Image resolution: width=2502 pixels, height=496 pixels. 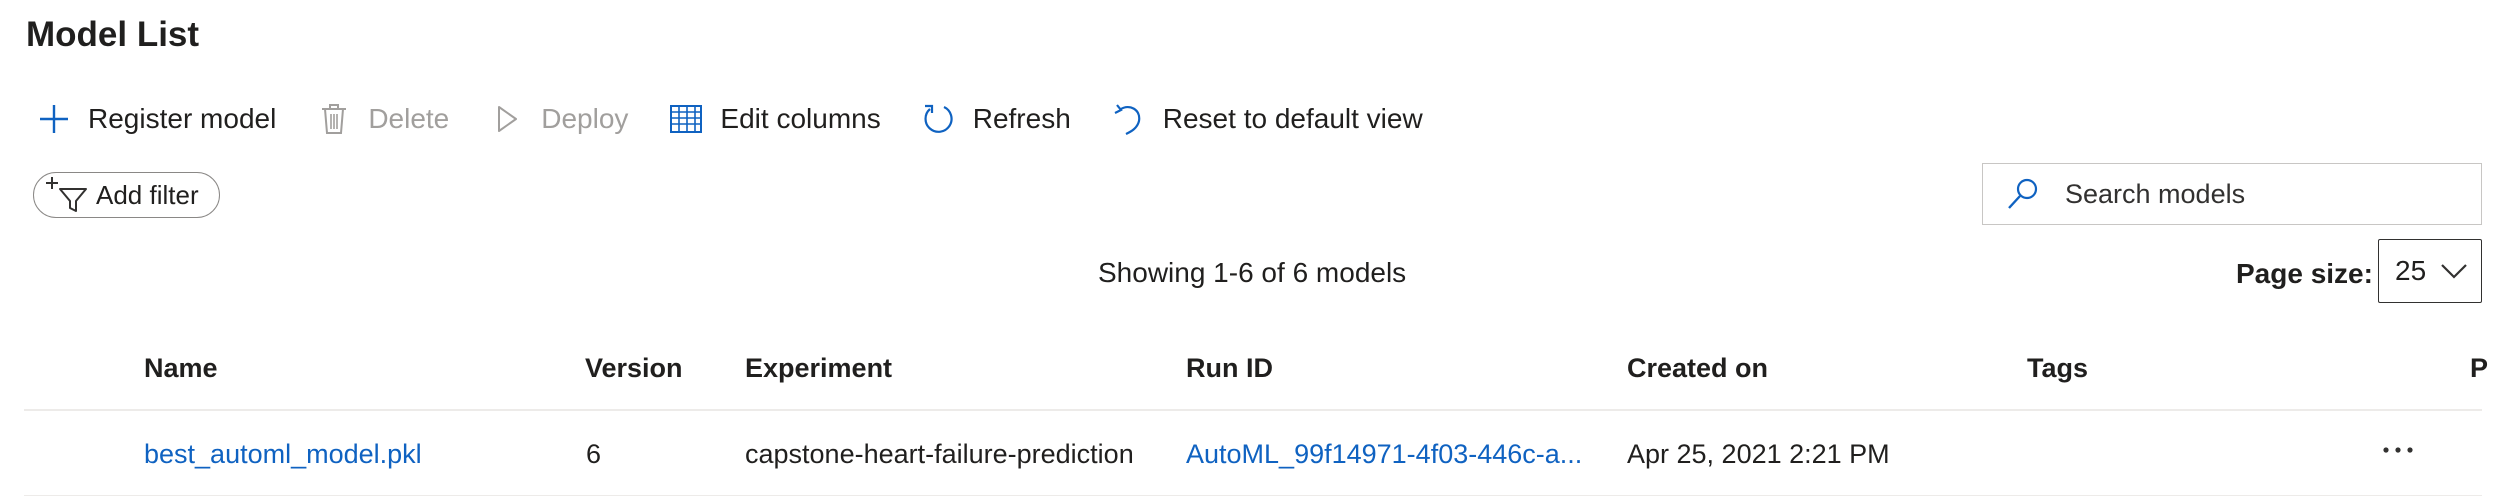 I want to click on row-model-name-link: best_automl_model.pkl, so click(x=283, y=454).